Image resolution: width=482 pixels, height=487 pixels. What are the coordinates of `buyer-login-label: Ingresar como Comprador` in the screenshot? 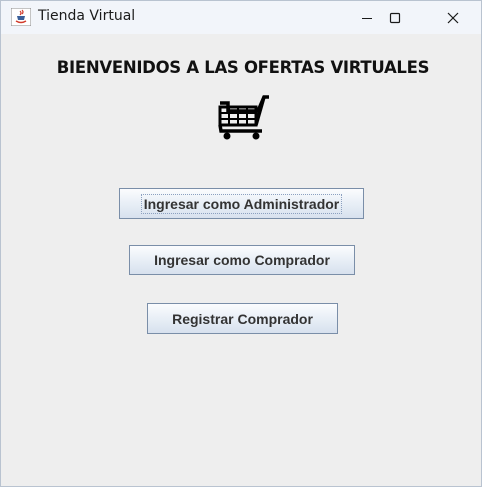 It's located at (242, 260).